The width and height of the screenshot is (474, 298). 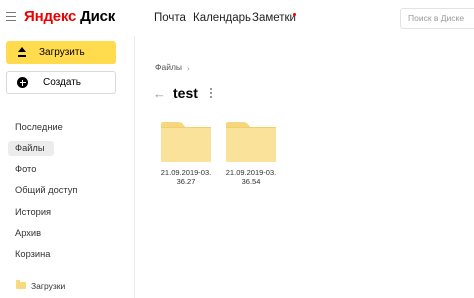 What do you see at coordinates (25, 169) in the screenshot?
I see `sidebar-item-photo: Фото` at bounding box center [25, 169].